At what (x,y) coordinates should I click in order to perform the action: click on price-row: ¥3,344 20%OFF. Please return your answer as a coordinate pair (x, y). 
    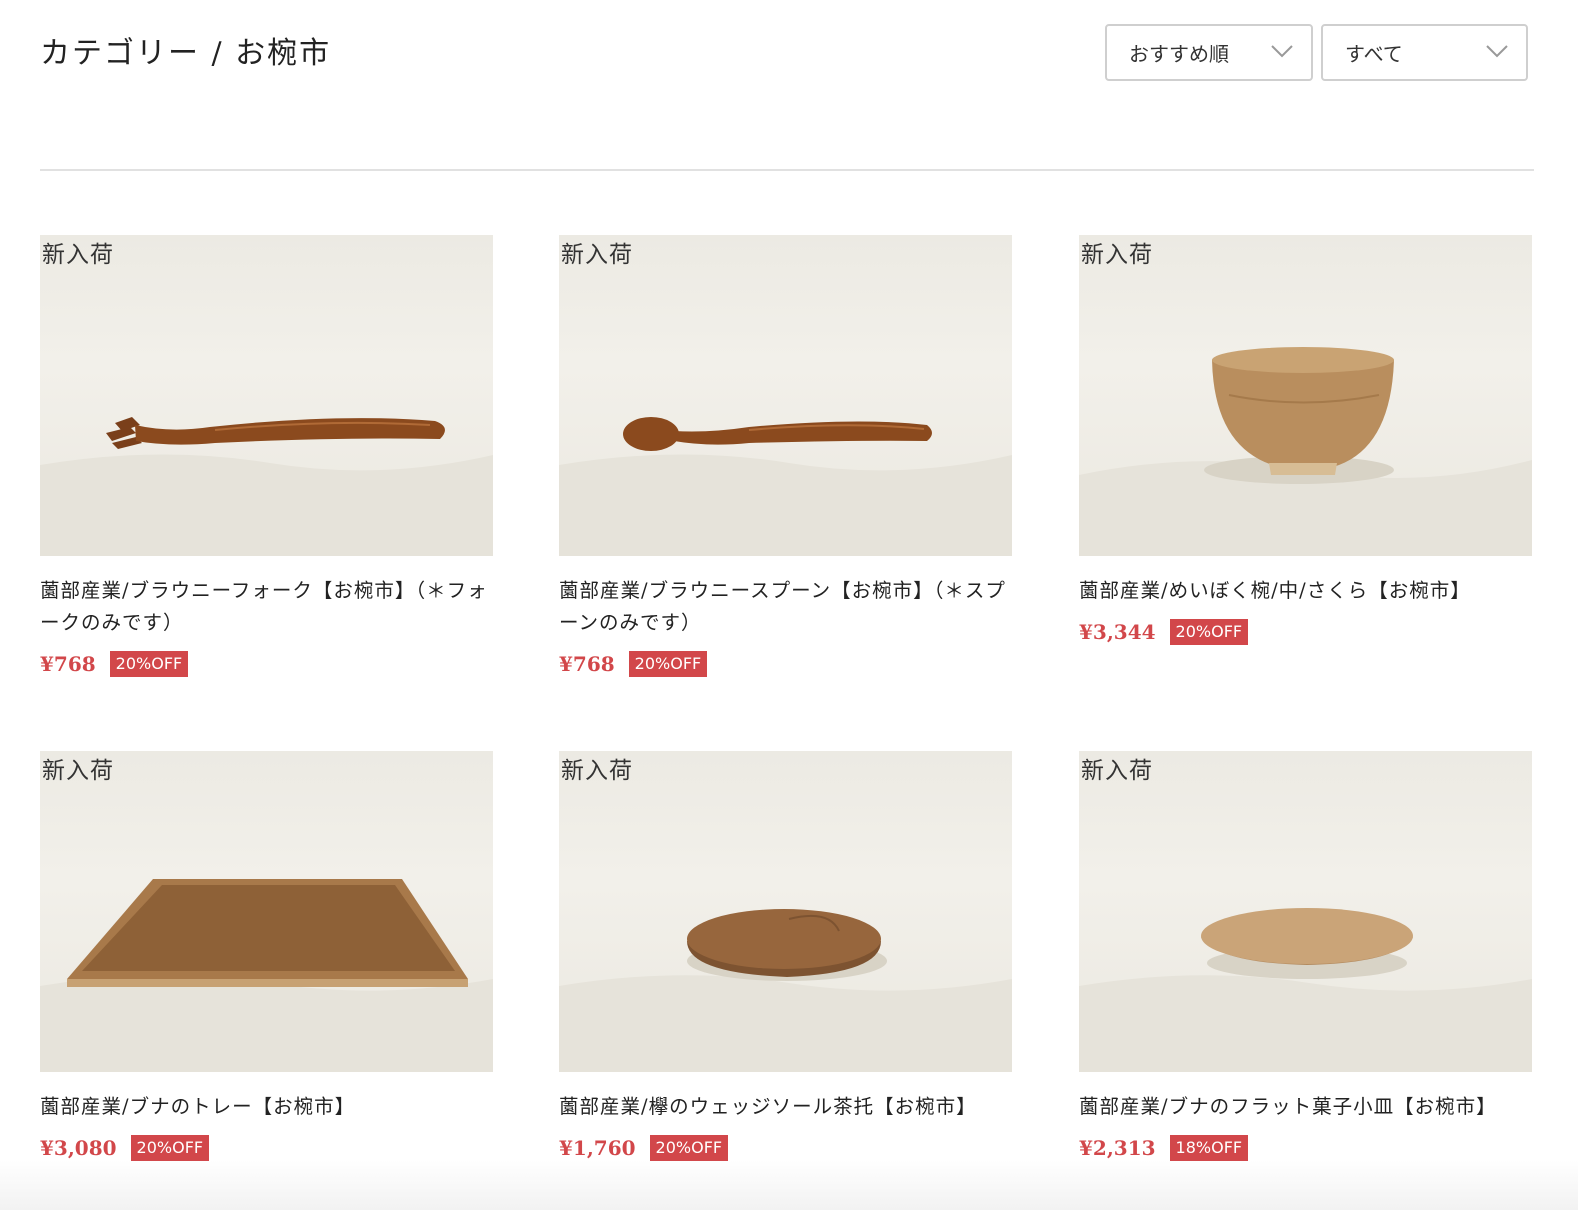
    Looking at the image, I should click on (1164, 632).